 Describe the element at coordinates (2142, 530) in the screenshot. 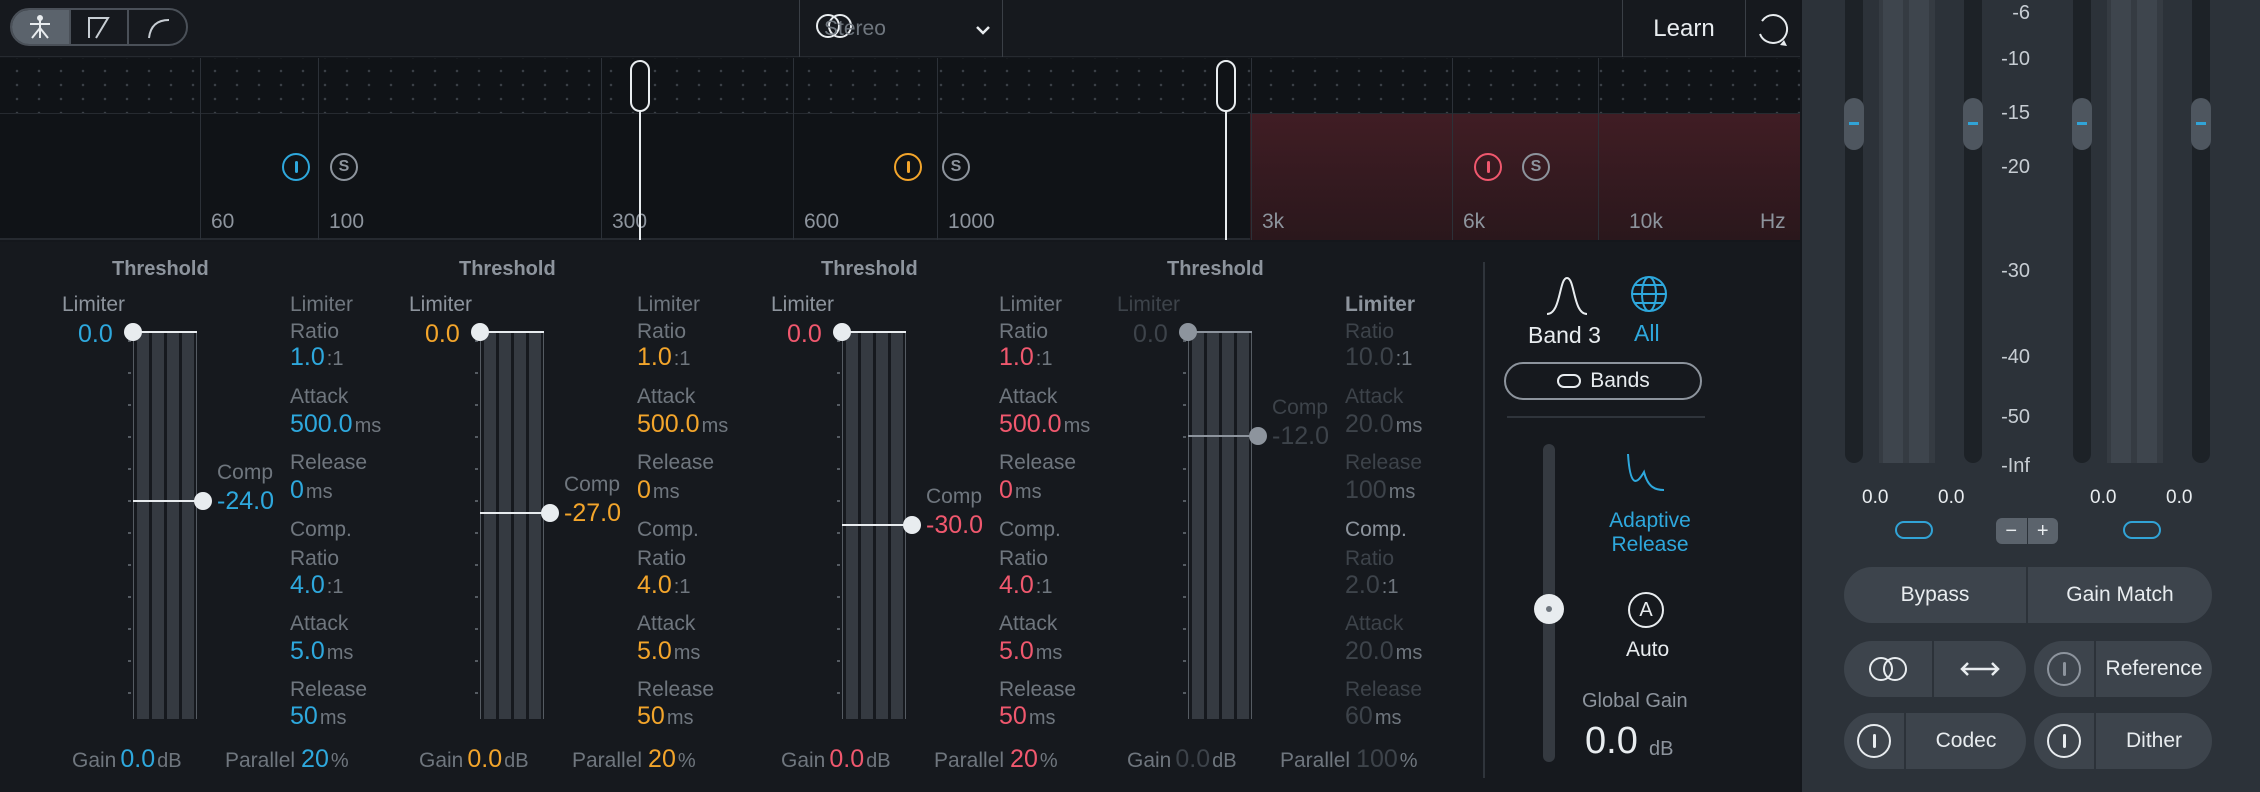

I see `output-link-icon` at that location.